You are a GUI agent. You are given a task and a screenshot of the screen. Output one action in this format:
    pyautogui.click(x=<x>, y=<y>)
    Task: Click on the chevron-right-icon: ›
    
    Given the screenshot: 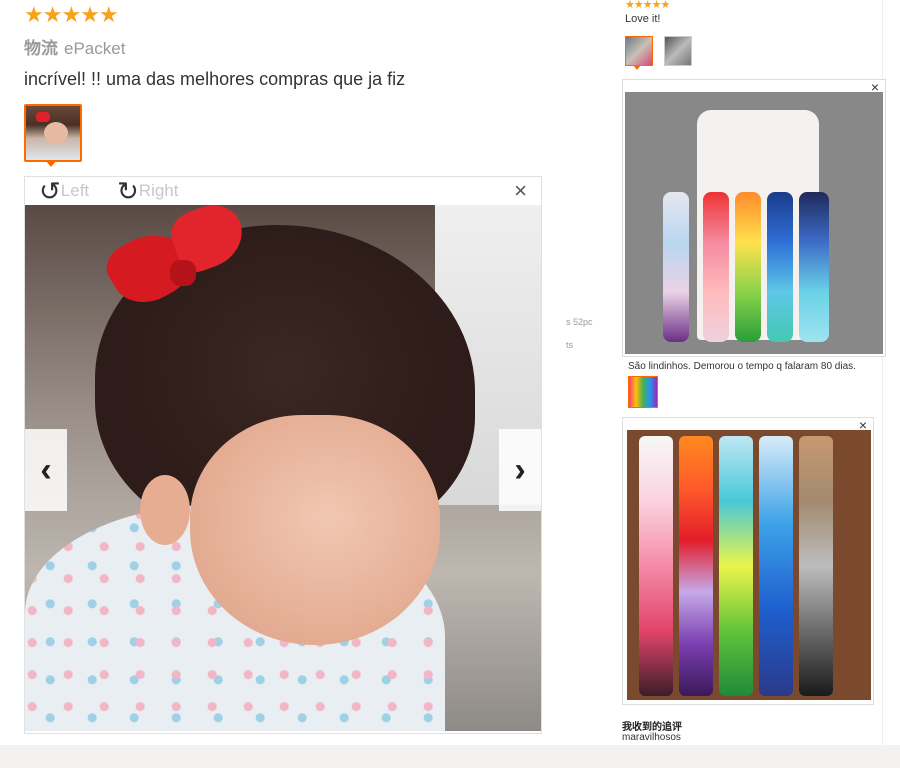 What is the action you would take?
    pyautogui.click(x=520, y=469)
    